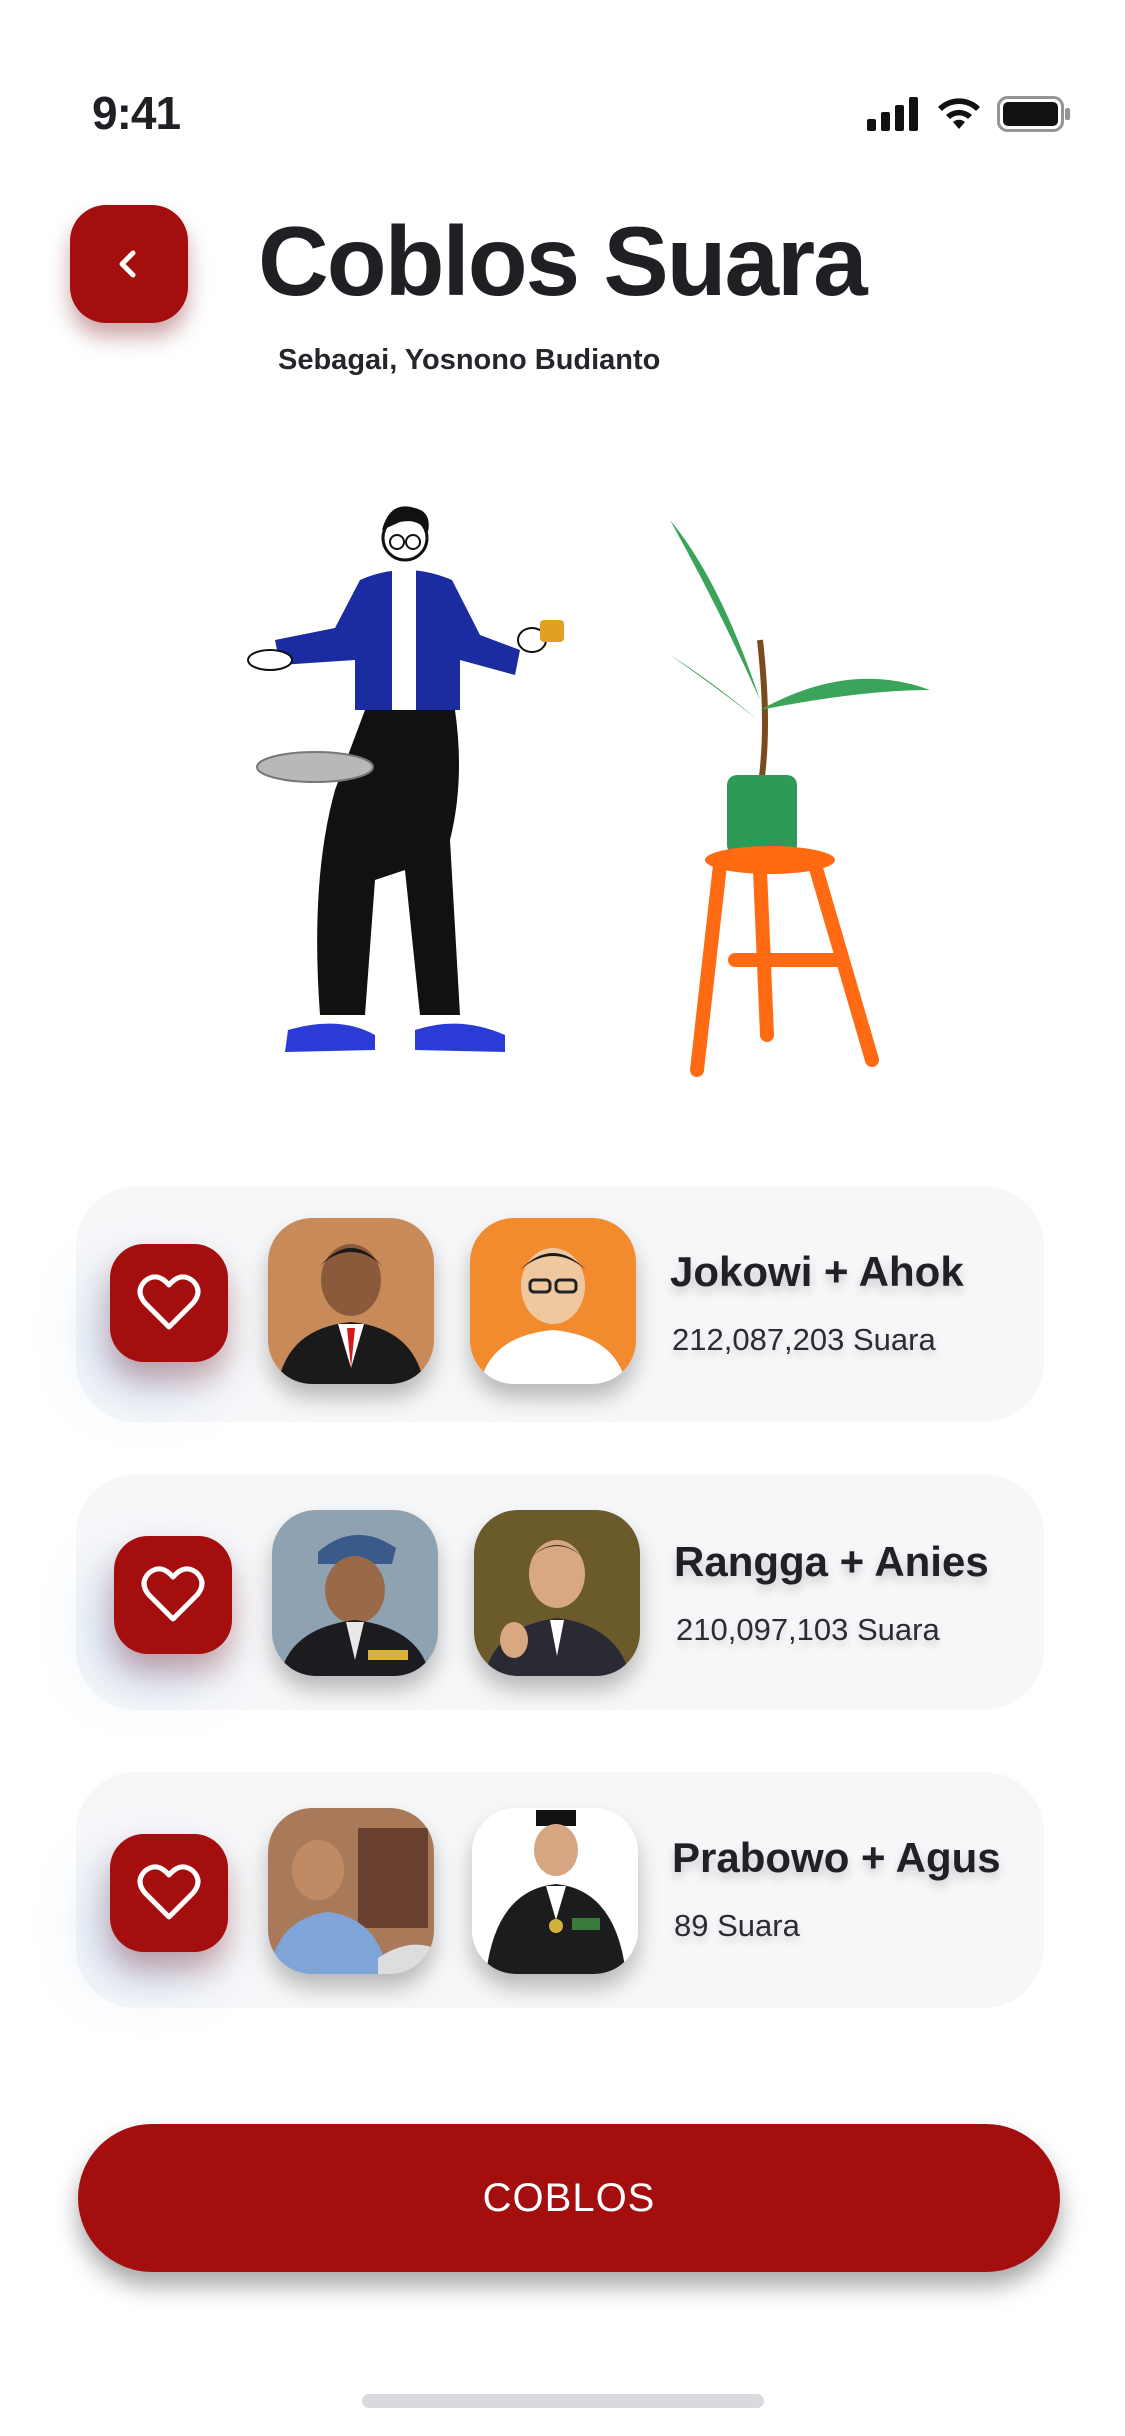  I want to click on back-button, so click(129, 264).